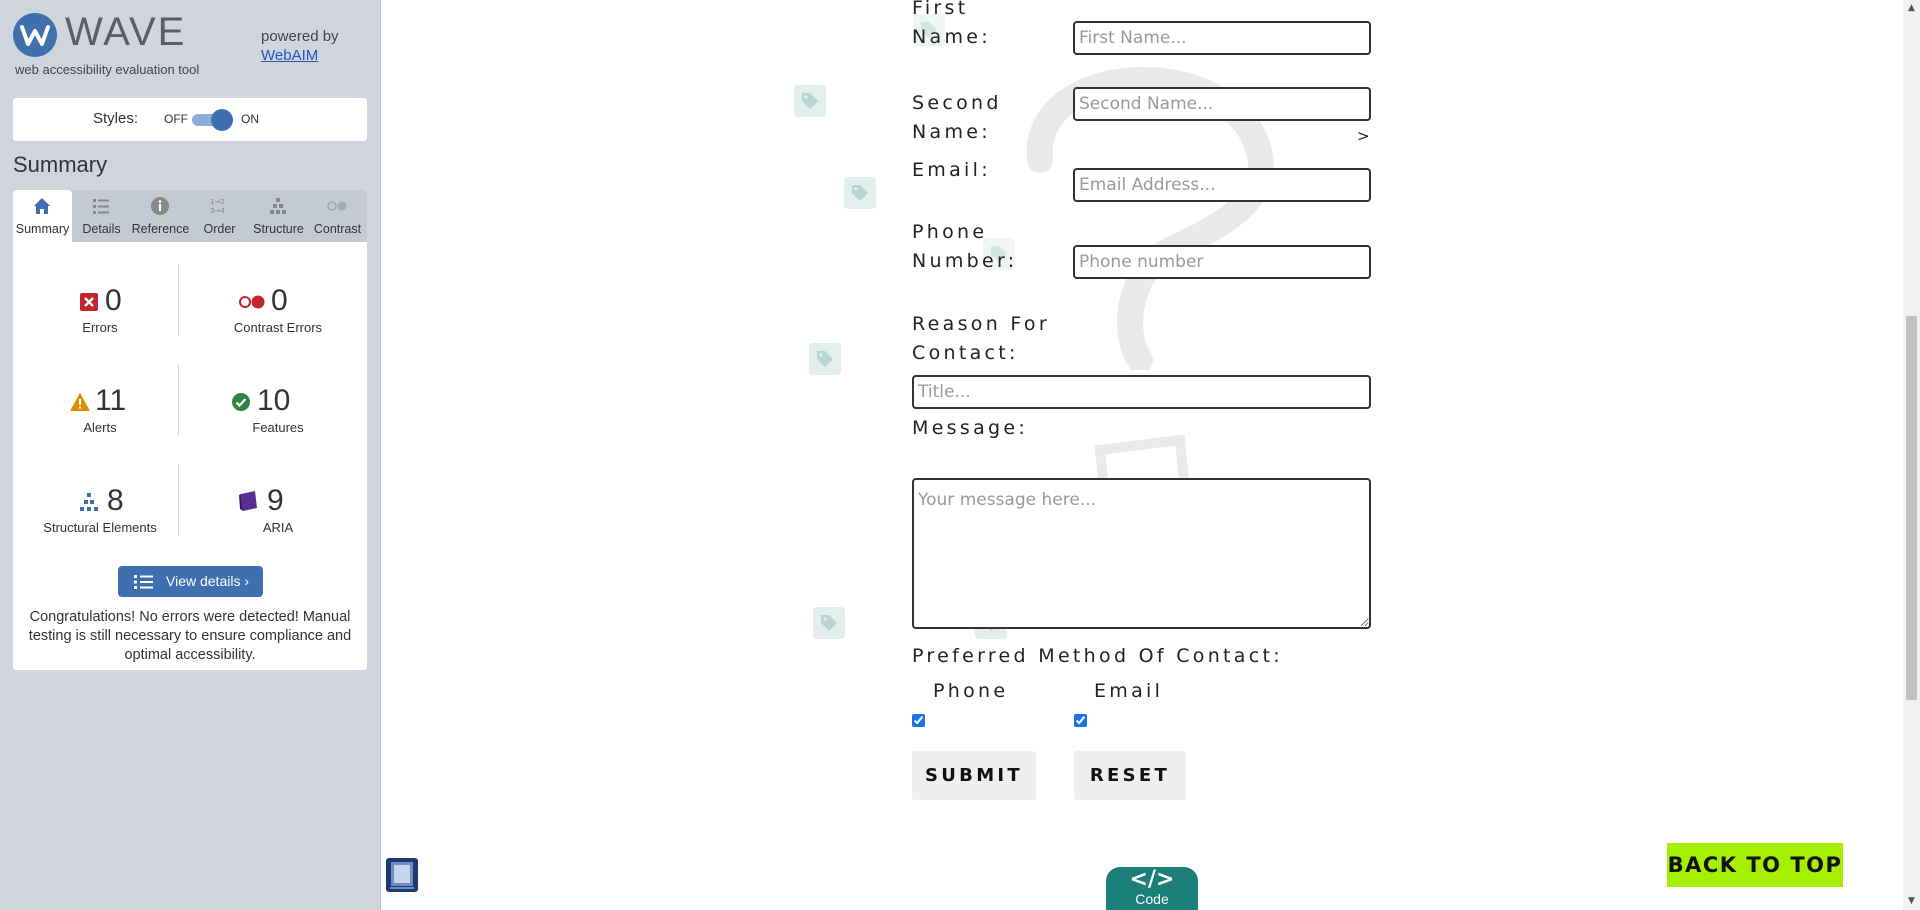 The width and height of the screenshot is (1920, 910). What do you see at coordinates (101, 229) in the screenshot?
I see `tab-label: Details` at bounding box center [101, 229].